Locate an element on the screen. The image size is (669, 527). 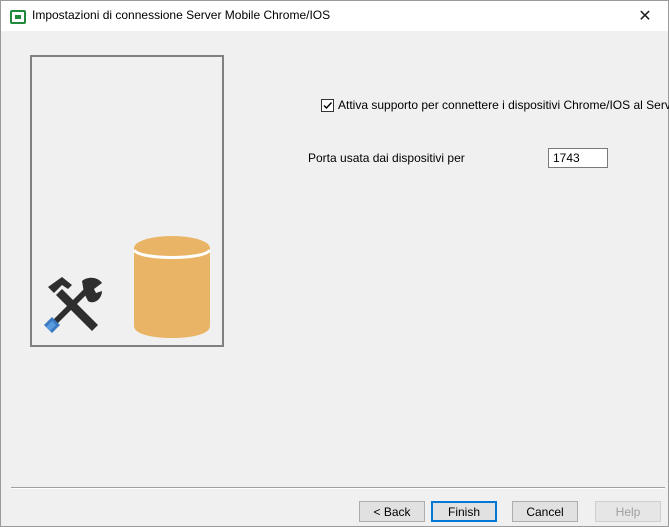
database-cylinder-icon is located at coordinates (172, 287).